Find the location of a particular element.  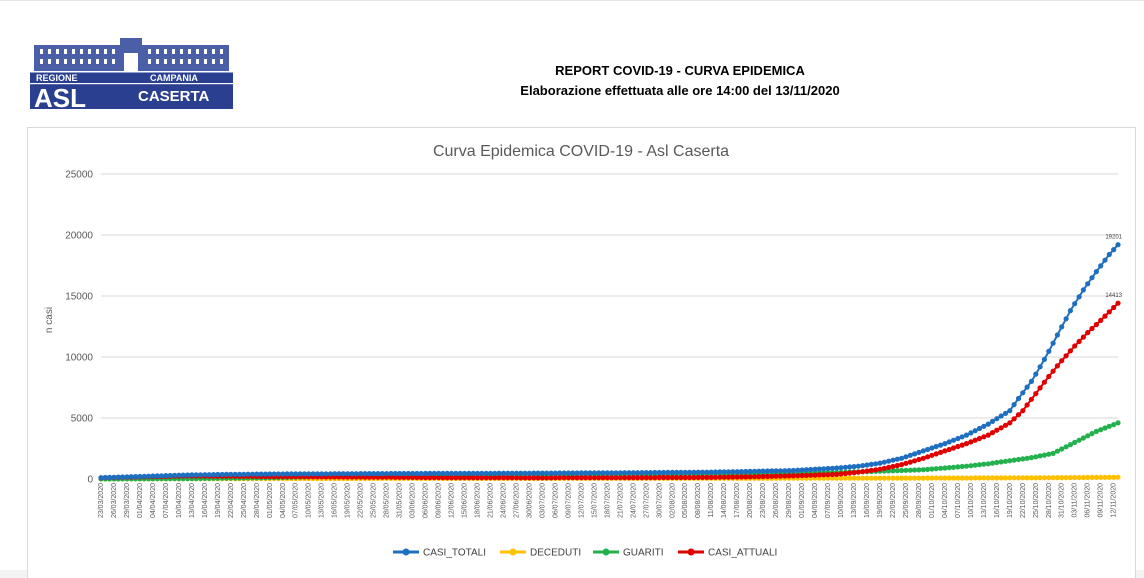

logo-region-text: REGIONE is located at coordinates (57, 78).